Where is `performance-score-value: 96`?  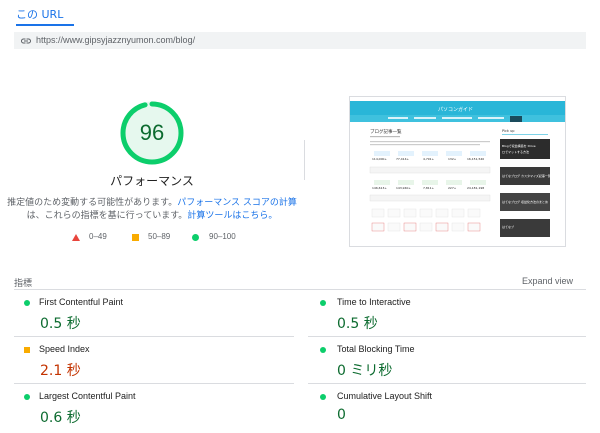 performance-score-value: 96 is located at coordinates (152, 132).